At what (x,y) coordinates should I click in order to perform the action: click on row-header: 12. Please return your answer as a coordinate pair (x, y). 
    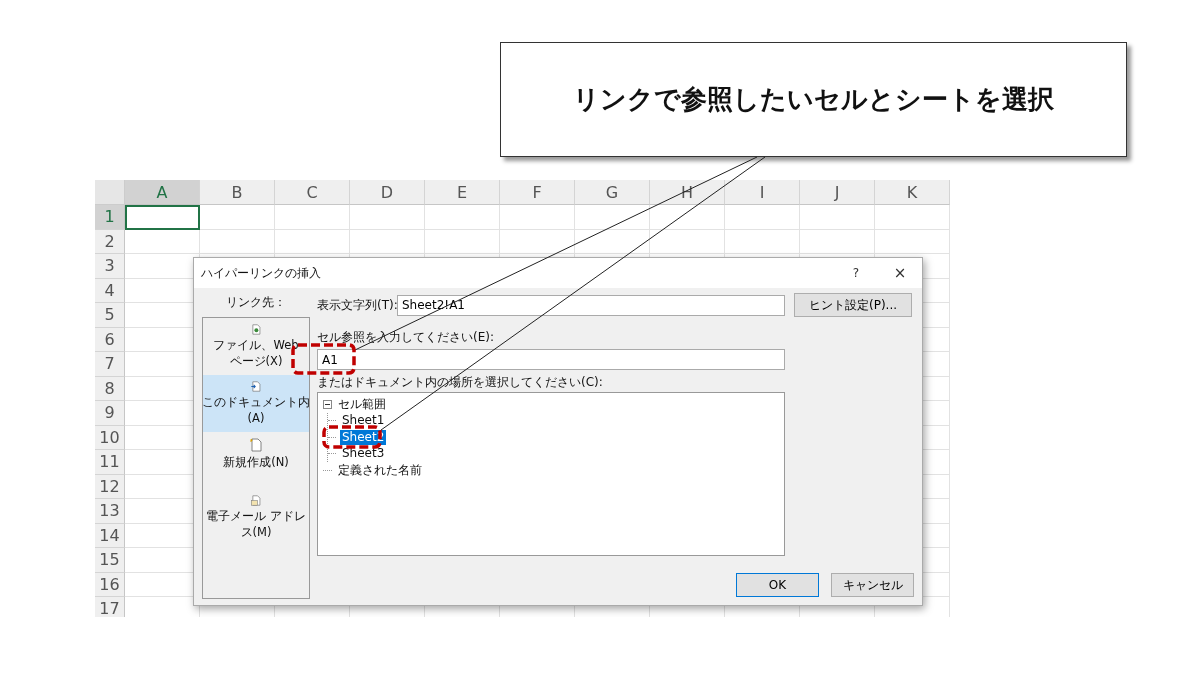
    Looking at the image, I should click on (110, 486).